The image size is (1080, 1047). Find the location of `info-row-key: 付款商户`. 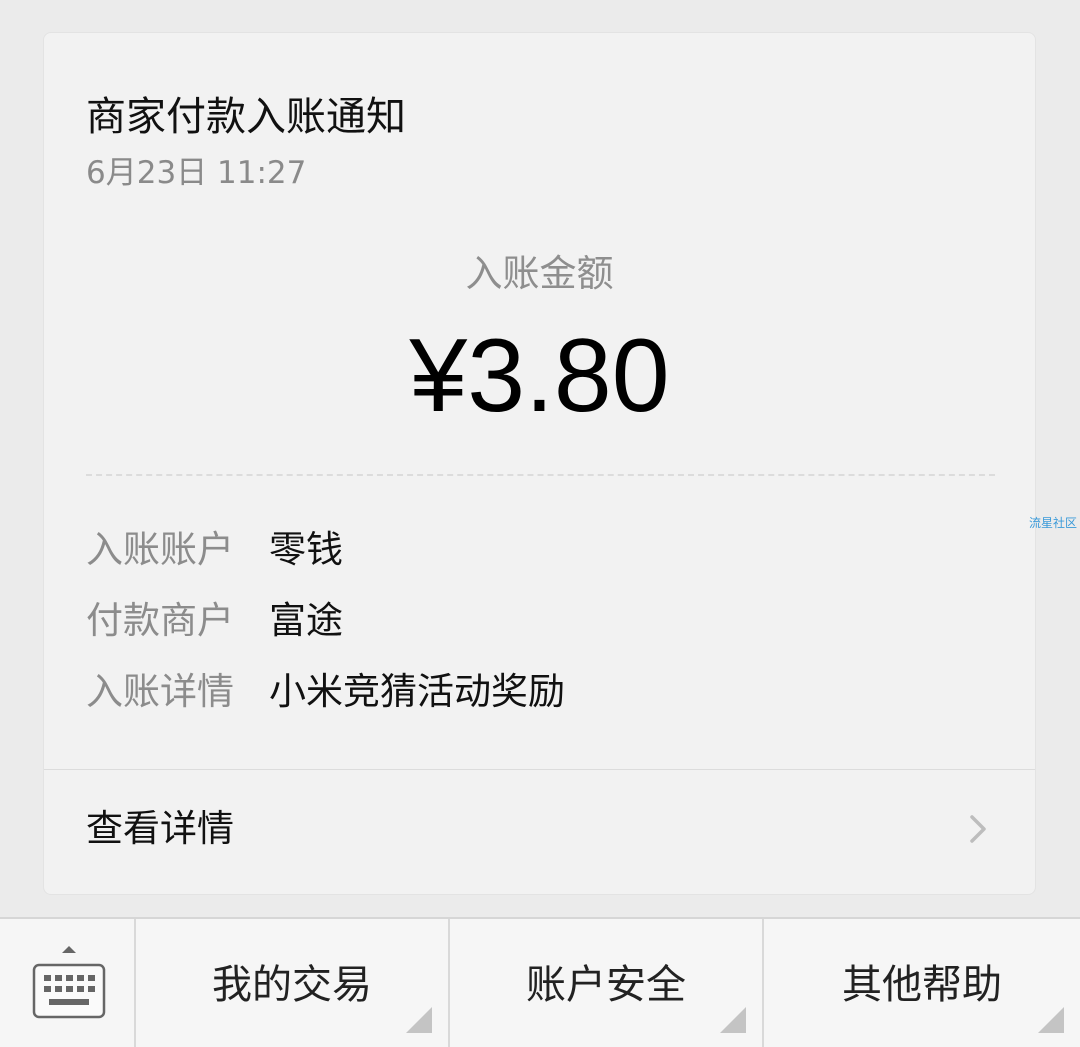

info-row-key: 付款商户 is located at coordinates (160, 620).